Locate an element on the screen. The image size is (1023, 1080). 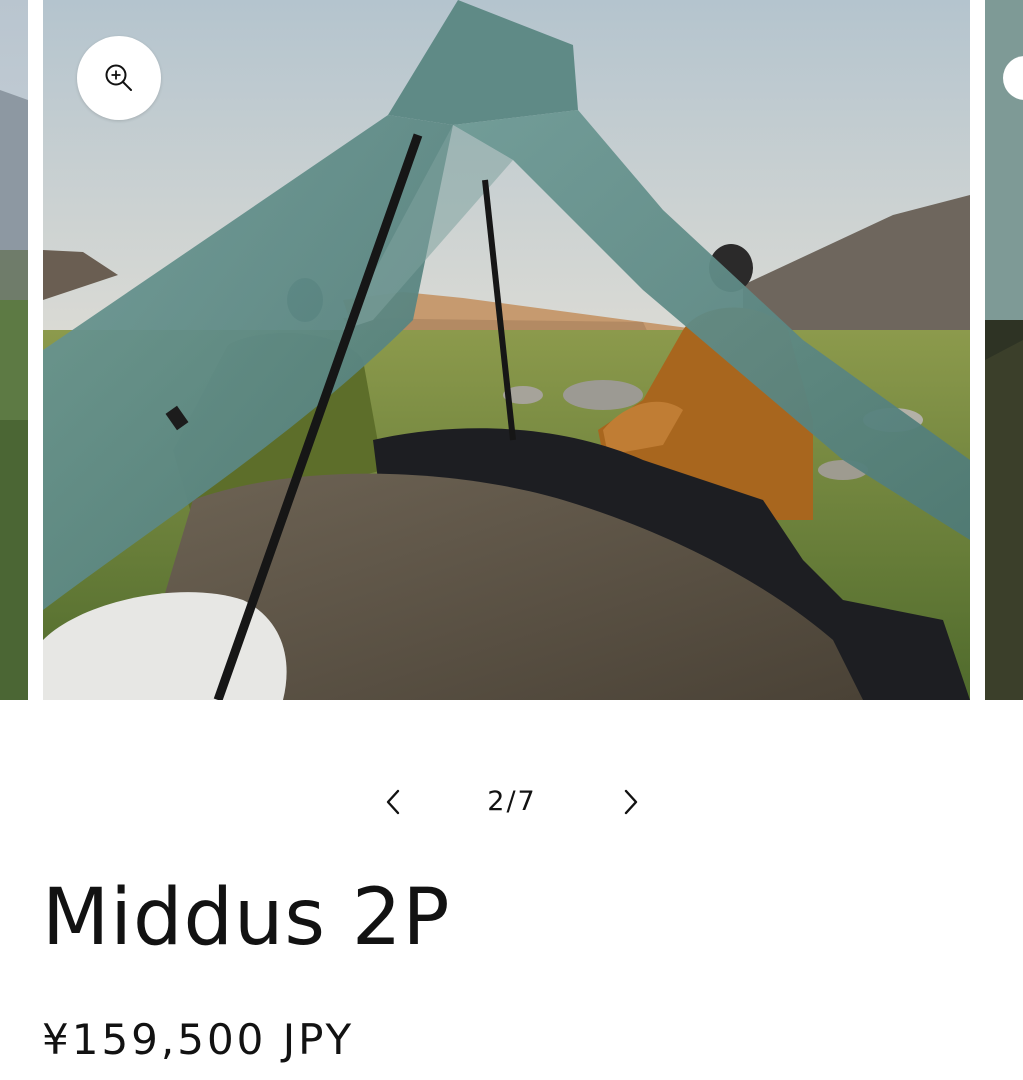
slide-counter: 2/7 is located at coordinates (512, 801).